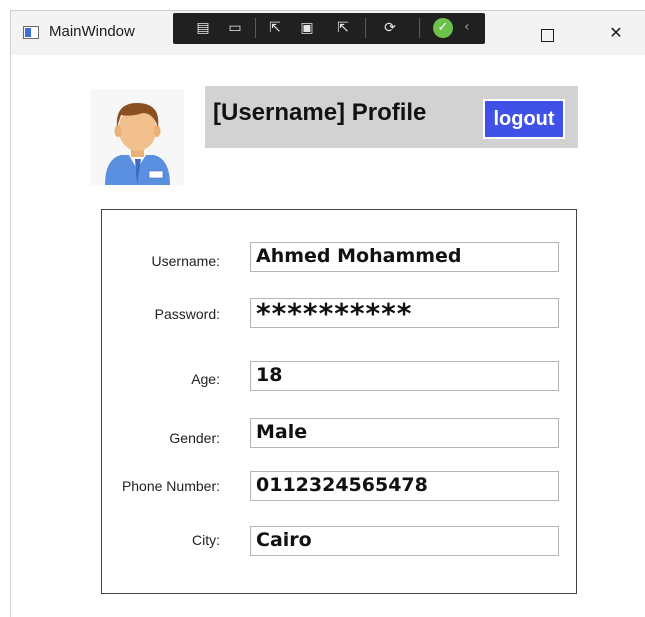 The width and height of the screenshot is (645, 617). I want to click on phone-number-field: 0112324565478, so click(404, 486).